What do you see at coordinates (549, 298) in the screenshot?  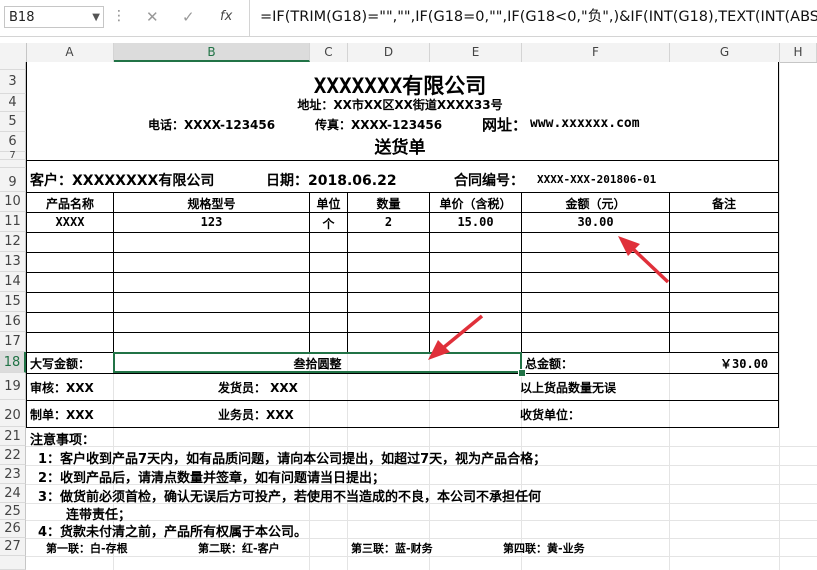 I see `annotation-arrows` at bounding box center [549, 298].